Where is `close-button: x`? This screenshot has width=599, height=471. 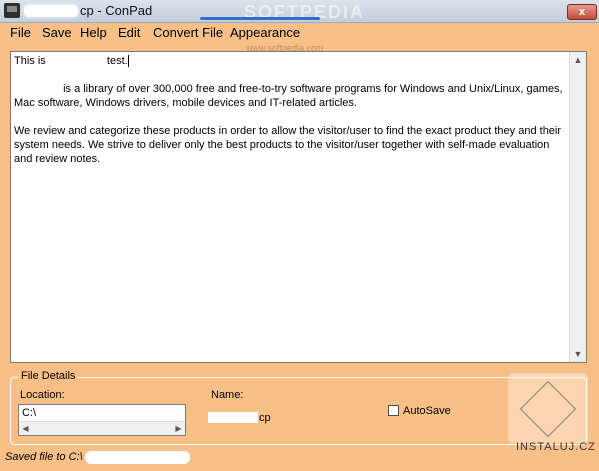
close-button: x is located at coordinates (582, 12).